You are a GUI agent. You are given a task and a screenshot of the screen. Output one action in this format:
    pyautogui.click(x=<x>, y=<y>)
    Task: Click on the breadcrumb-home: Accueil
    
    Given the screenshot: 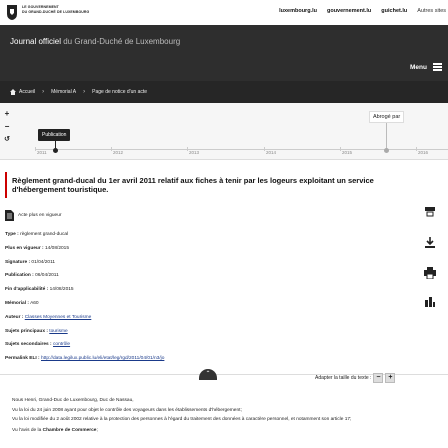 What is the action you would take?
    pyautogui.click(x=27, y=92)
    